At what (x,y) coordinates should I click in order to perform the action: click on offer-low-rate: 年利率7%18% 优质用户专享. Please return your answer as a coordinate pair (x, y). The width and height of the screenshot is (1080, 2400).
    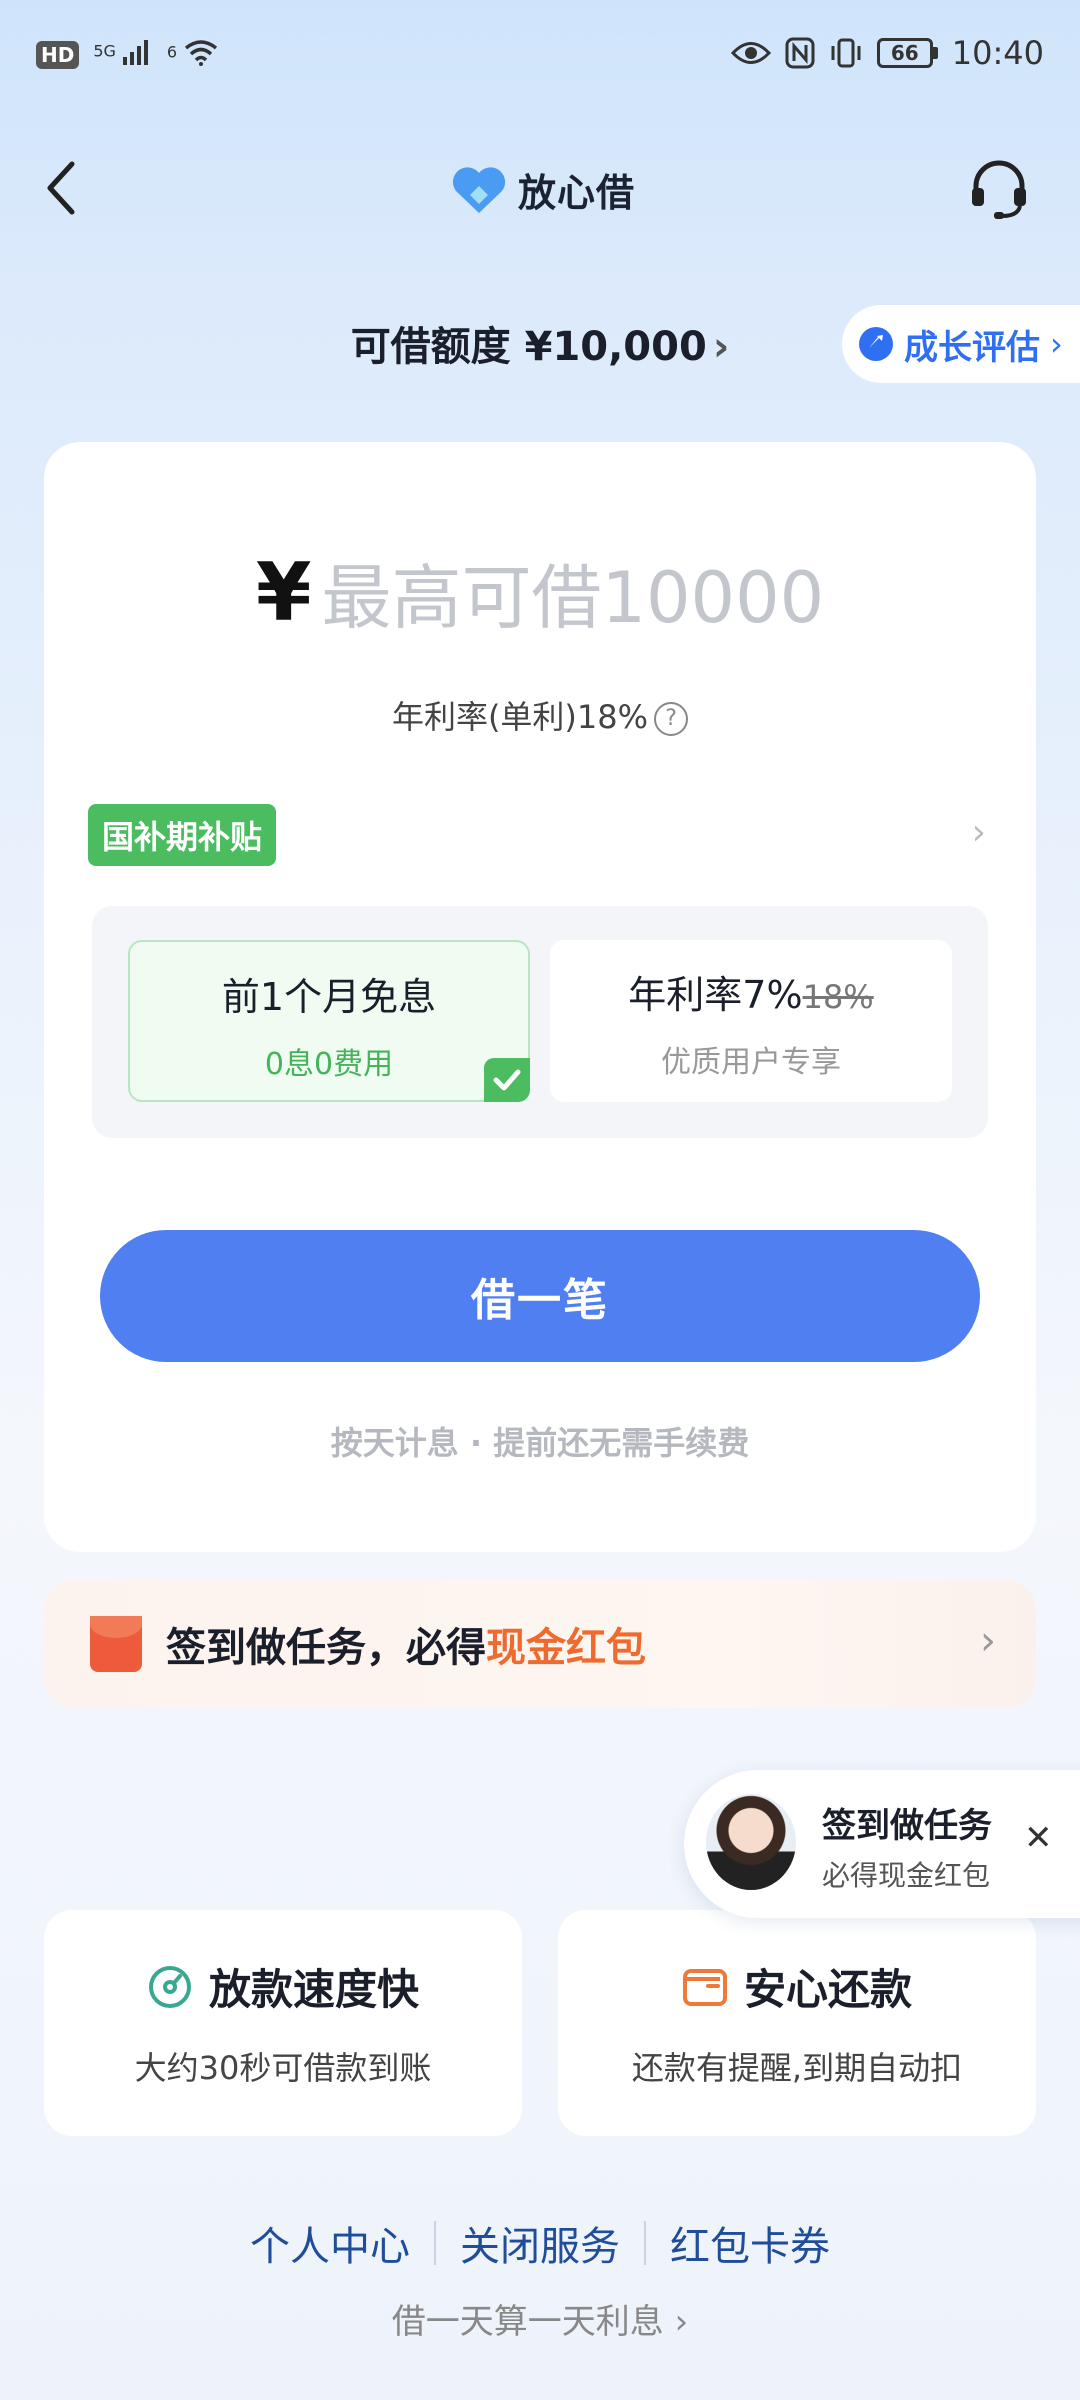
    Looking at the image, I should click on (751, 1021).